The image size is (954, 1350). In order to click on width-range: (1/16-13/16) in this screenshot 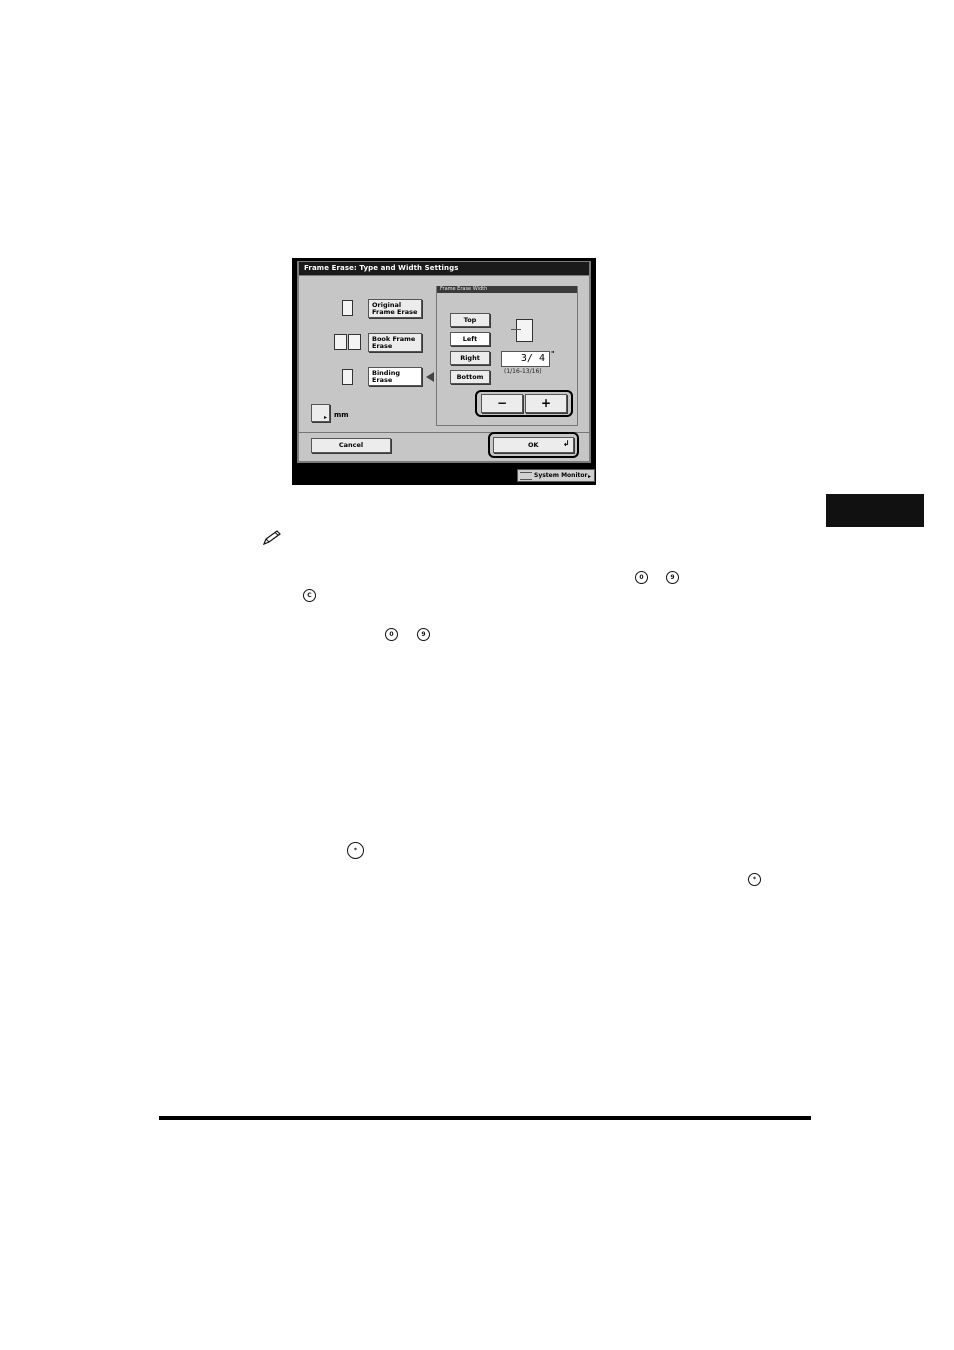, I will do `click(523, 371)`.